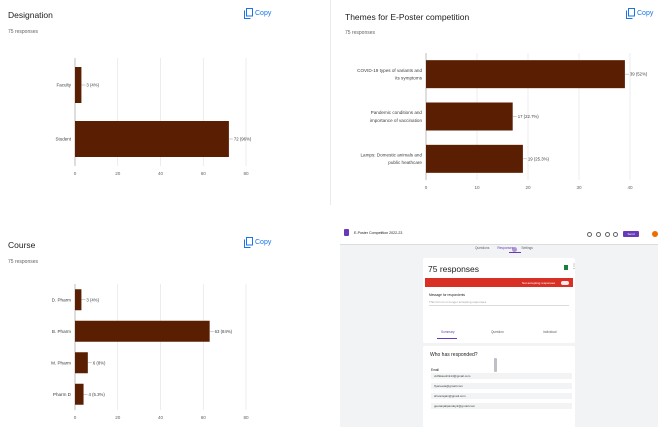 The image size is (658, 427). Describe the element at coordinates (62, 299) in the screenshot. I see `category-label: D. Pharm` at that location.